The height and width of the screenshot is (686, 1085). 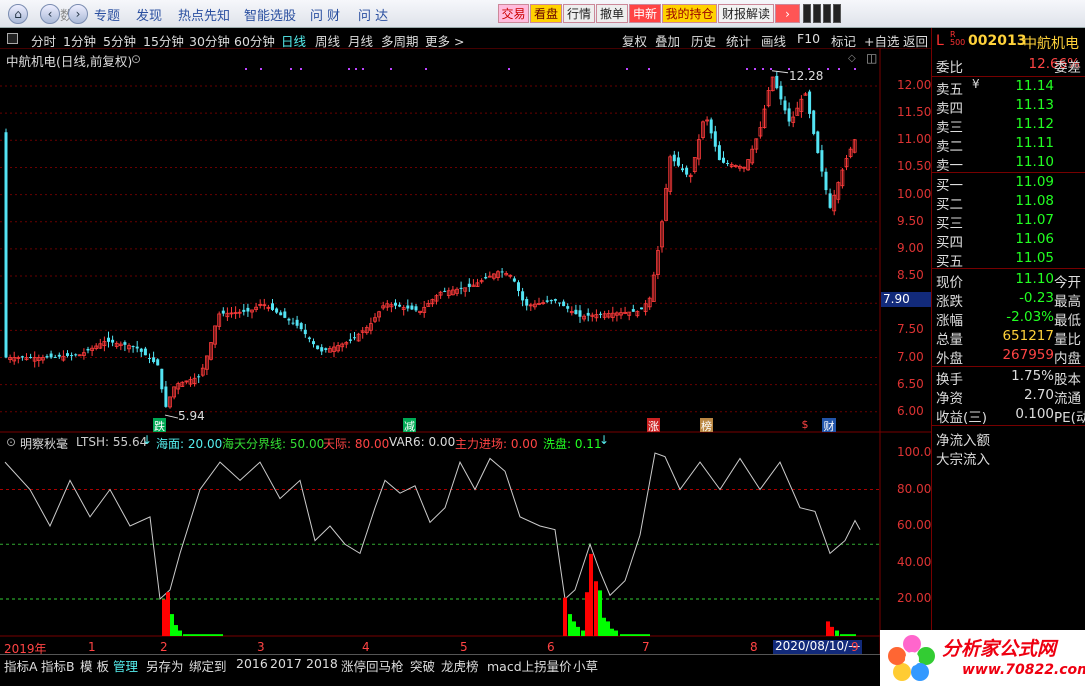 I want to click on indicator-tick: 60.00, so click(x=914, y=525).